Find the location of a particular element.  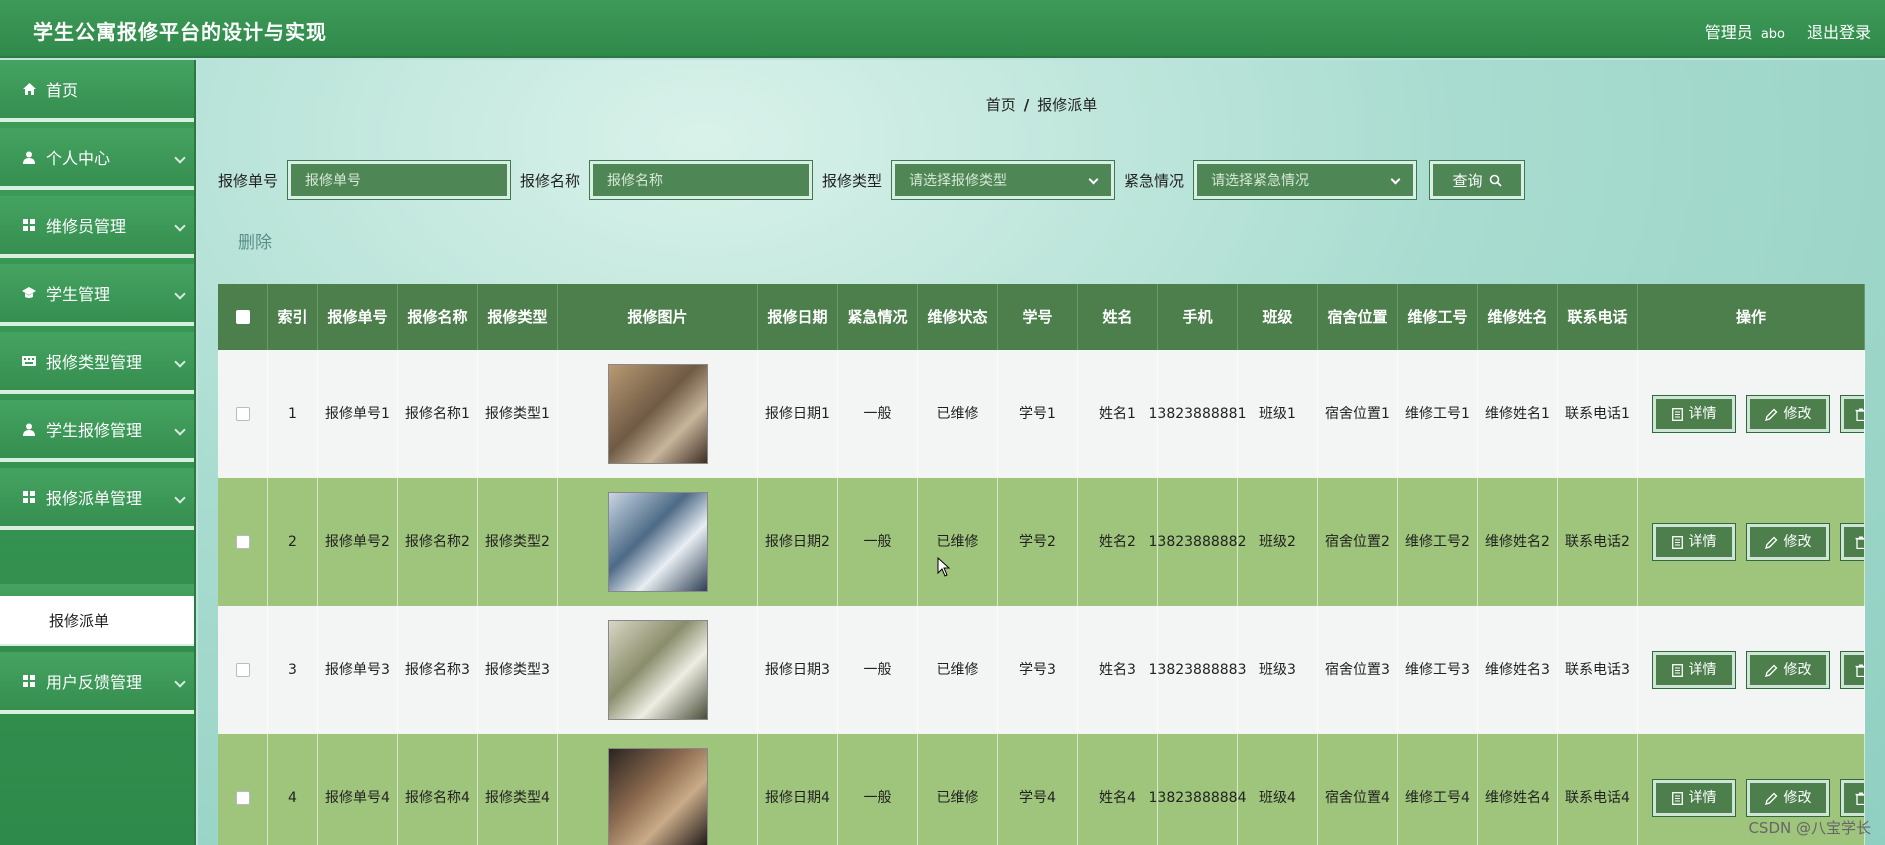

sidebar-item-label: 报修类型管理 is located at coordinates (94, 362).